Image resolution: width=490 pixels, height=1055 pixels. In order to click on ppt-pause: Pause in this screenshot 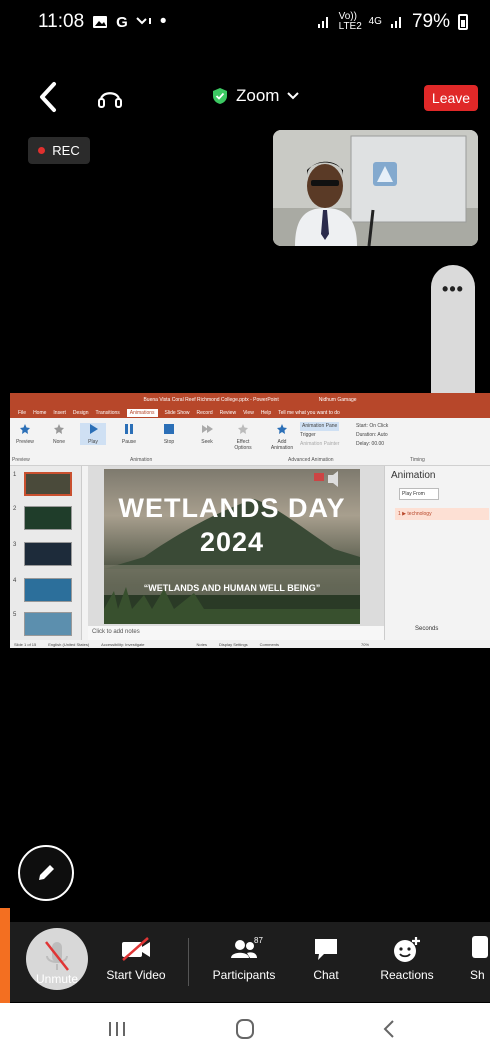, I will do `click(129, 434)`.